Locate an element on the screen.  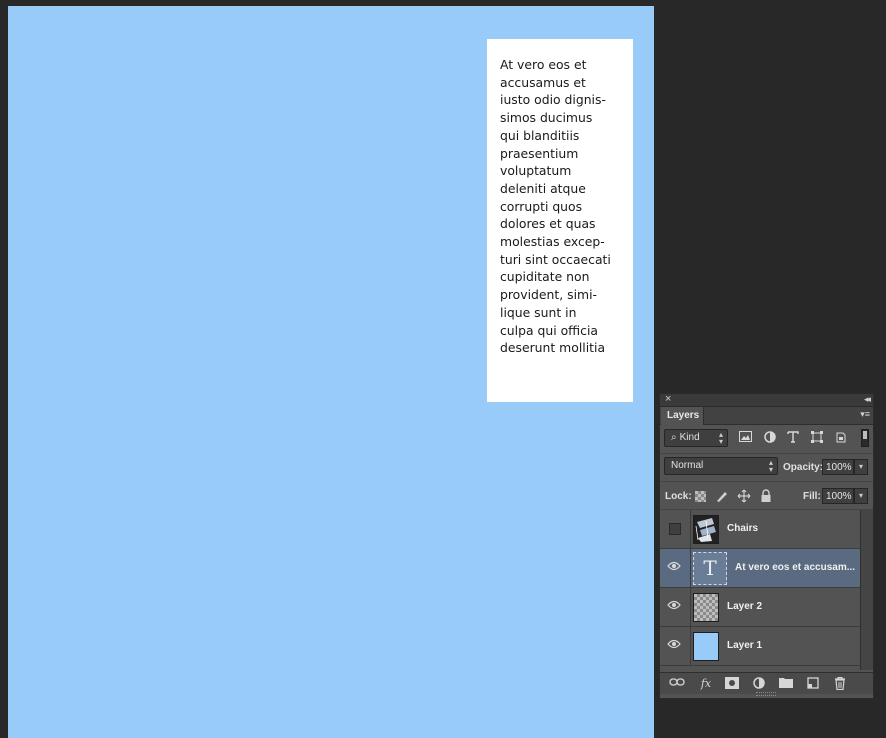
fill-field: 100% is located at coordinates (838, 496).